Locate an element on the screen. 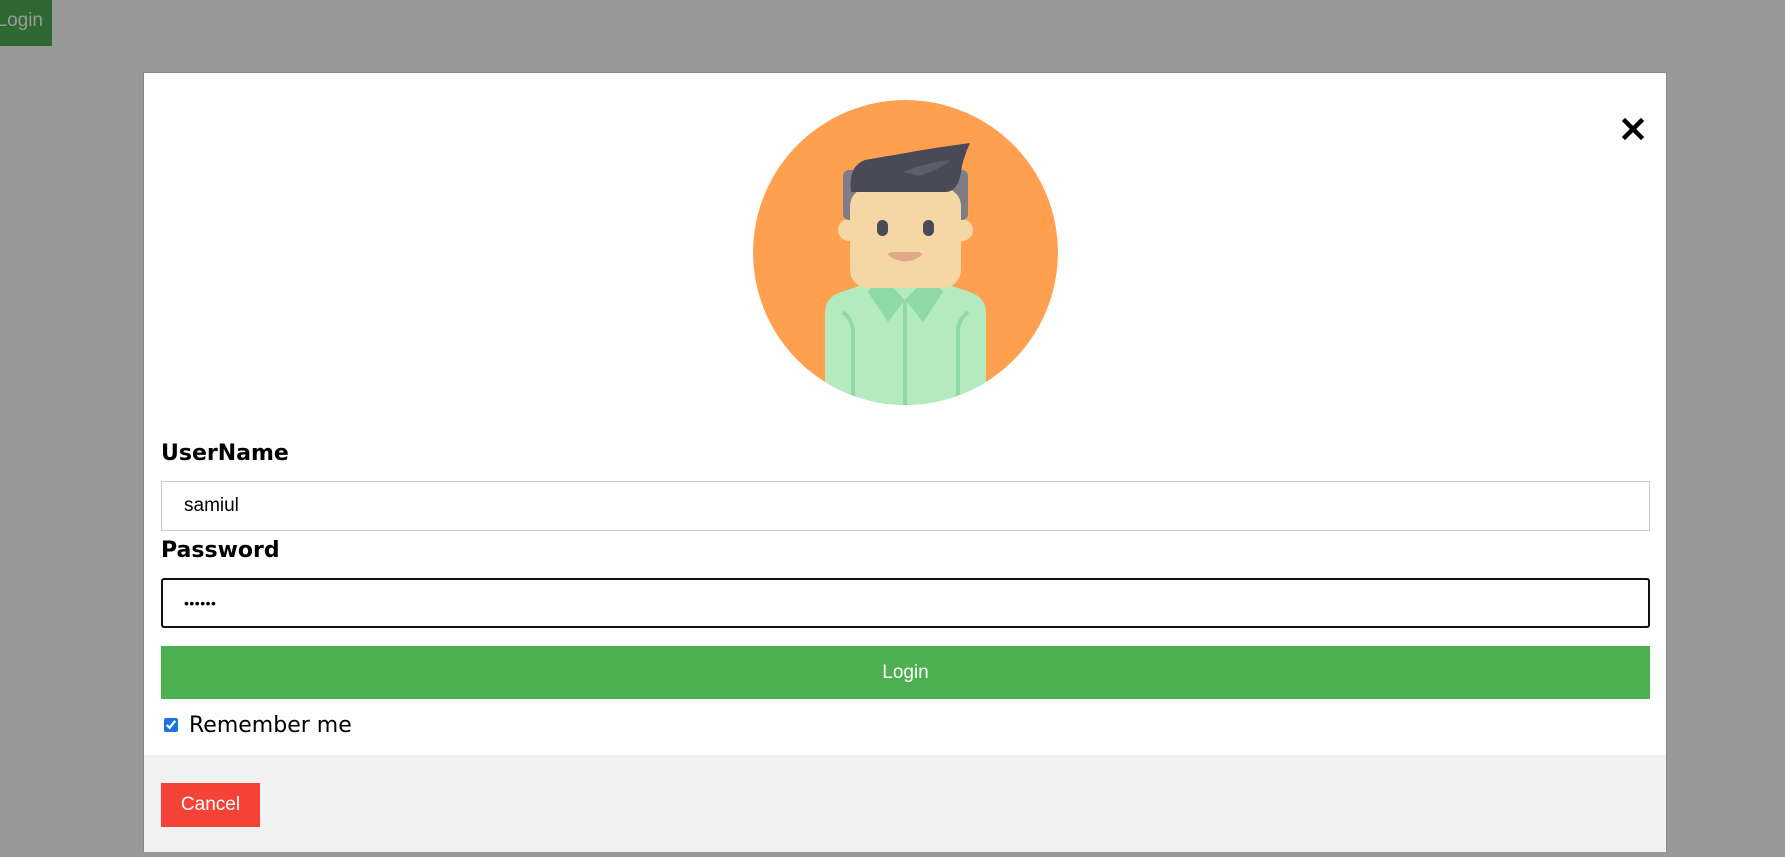  remember-me-checkbox is located at coordinates (171, 725).